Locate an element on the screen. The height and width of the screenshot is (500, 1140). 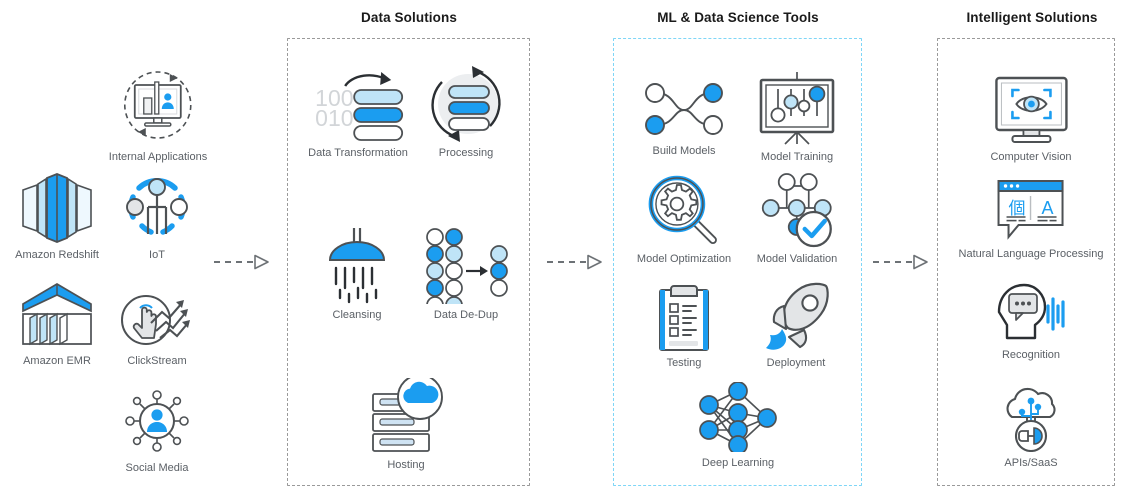
node-testing: Testing is located at coordinates (684, 326).